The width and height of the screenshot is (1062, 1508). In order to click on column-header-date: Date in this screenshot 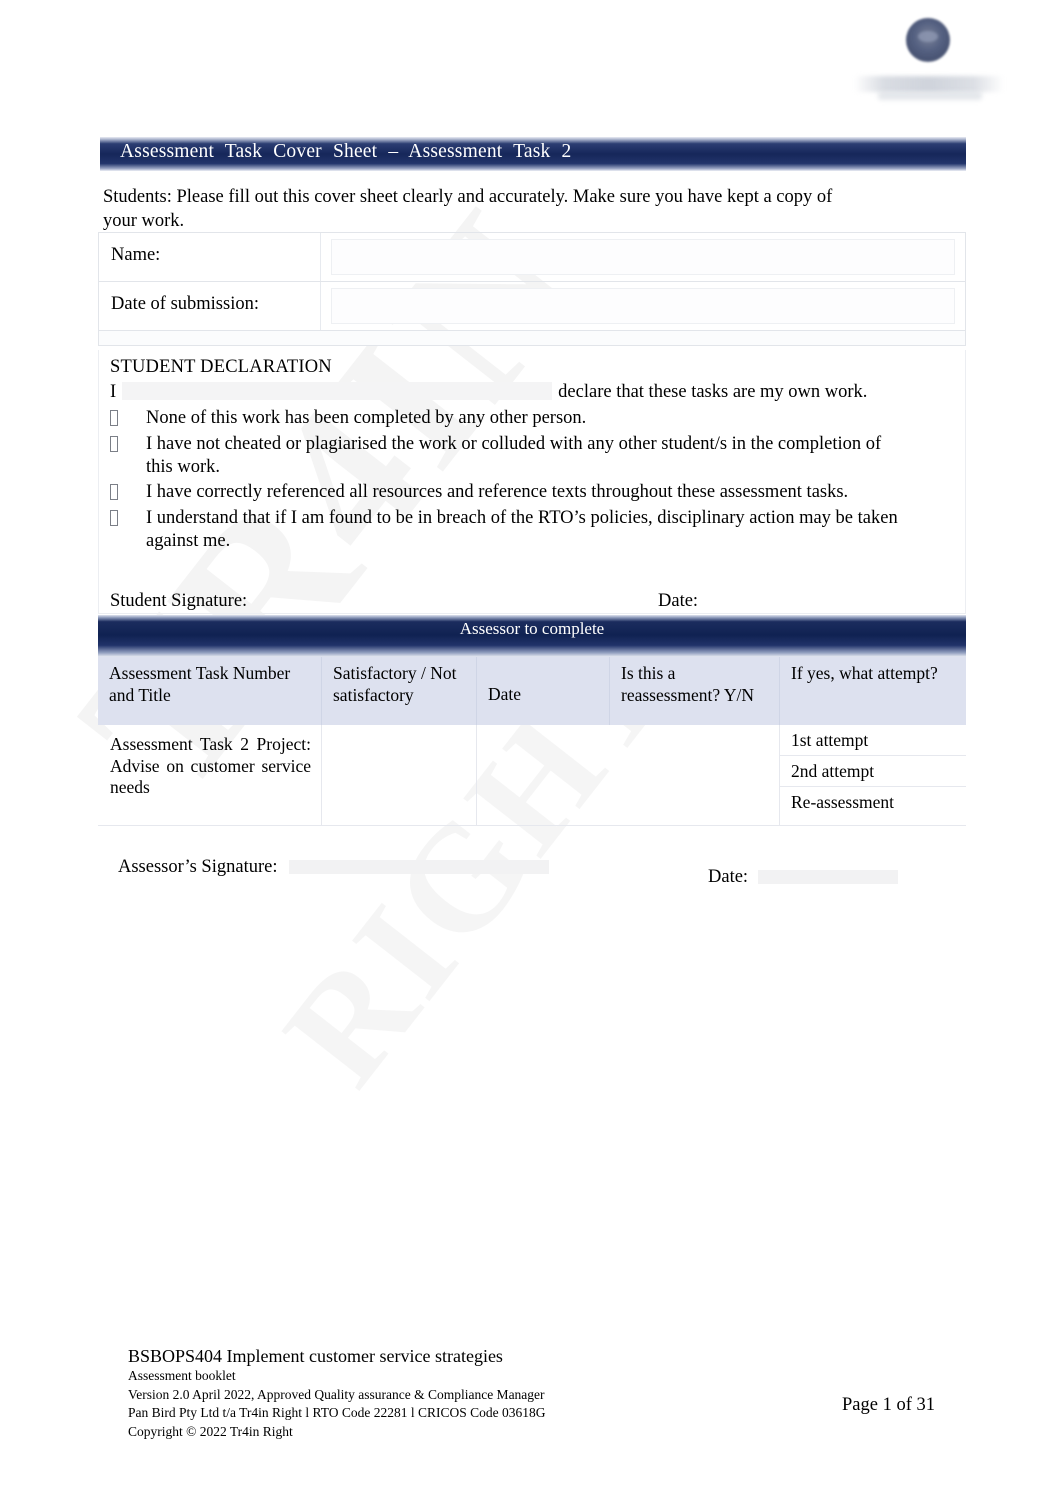, I will do `click(543, 691)`.